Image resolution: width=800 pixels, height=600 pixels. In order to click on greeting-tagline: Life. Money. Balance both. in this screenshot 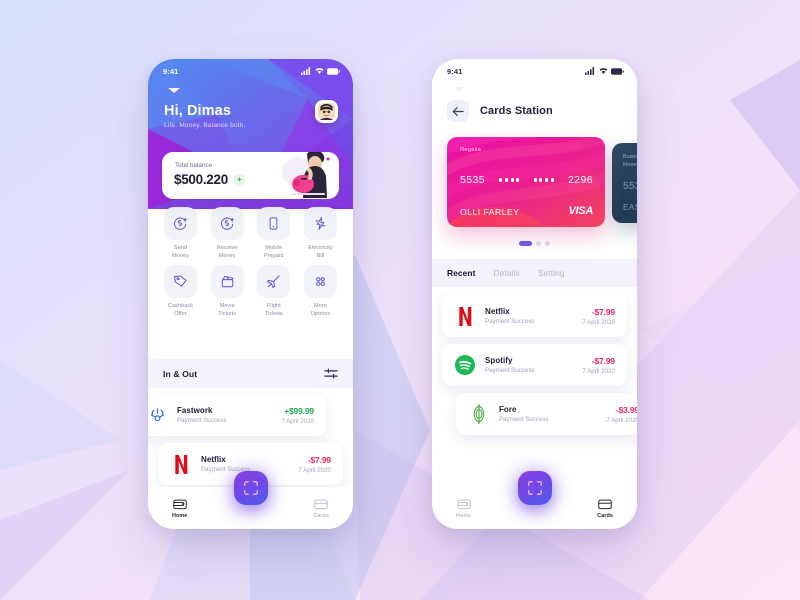, I will do `click(205, 125)`.